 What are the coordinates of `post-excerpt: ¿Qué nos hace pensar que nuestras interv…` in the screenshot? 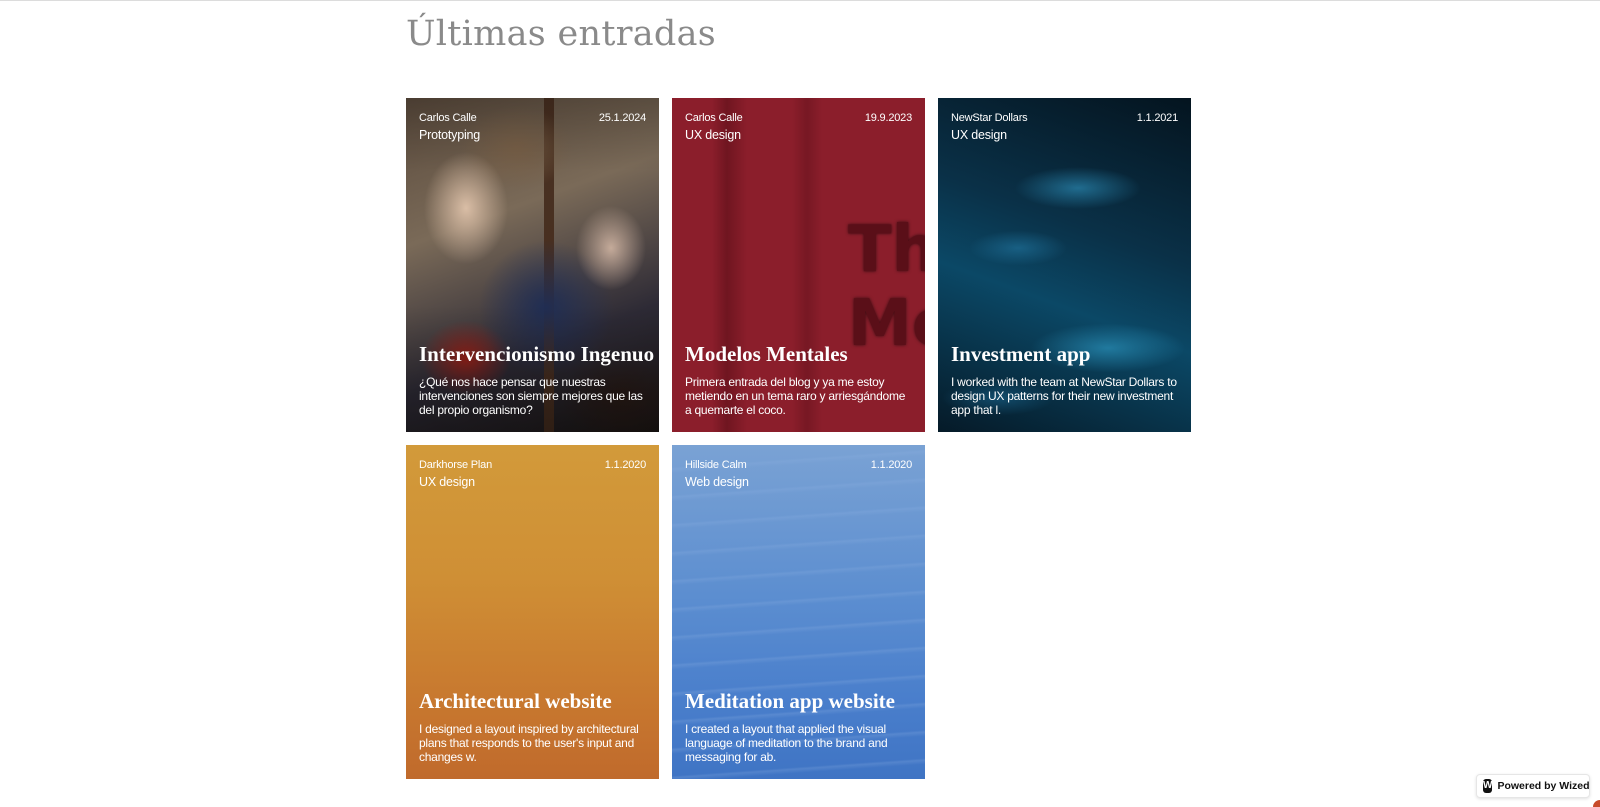 It's located at (531, 396).